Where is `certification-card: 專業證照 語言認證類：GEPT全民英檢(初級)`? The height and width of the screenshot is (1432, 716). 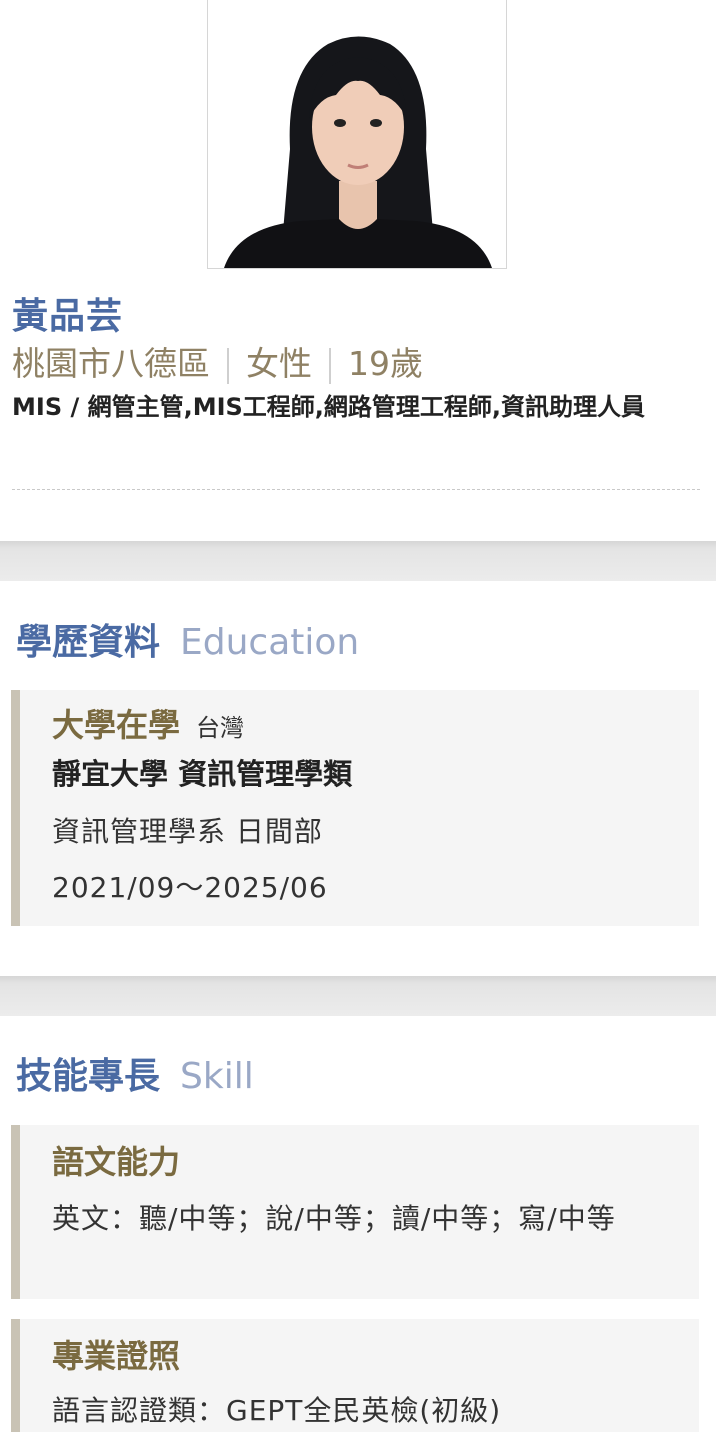 certification-card: 專業證照 語言認證類：GEPT全民英檢(初級) is located at coordinates (355, 1375).